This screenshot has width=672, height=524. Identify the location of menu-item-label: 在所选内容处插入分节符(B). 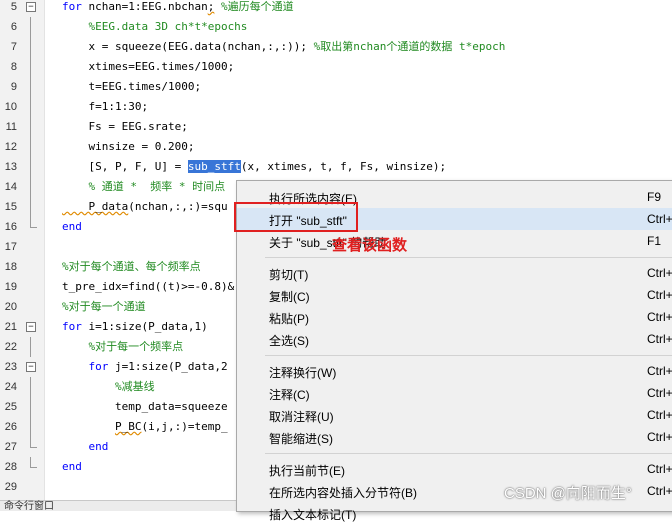
(343, 493).